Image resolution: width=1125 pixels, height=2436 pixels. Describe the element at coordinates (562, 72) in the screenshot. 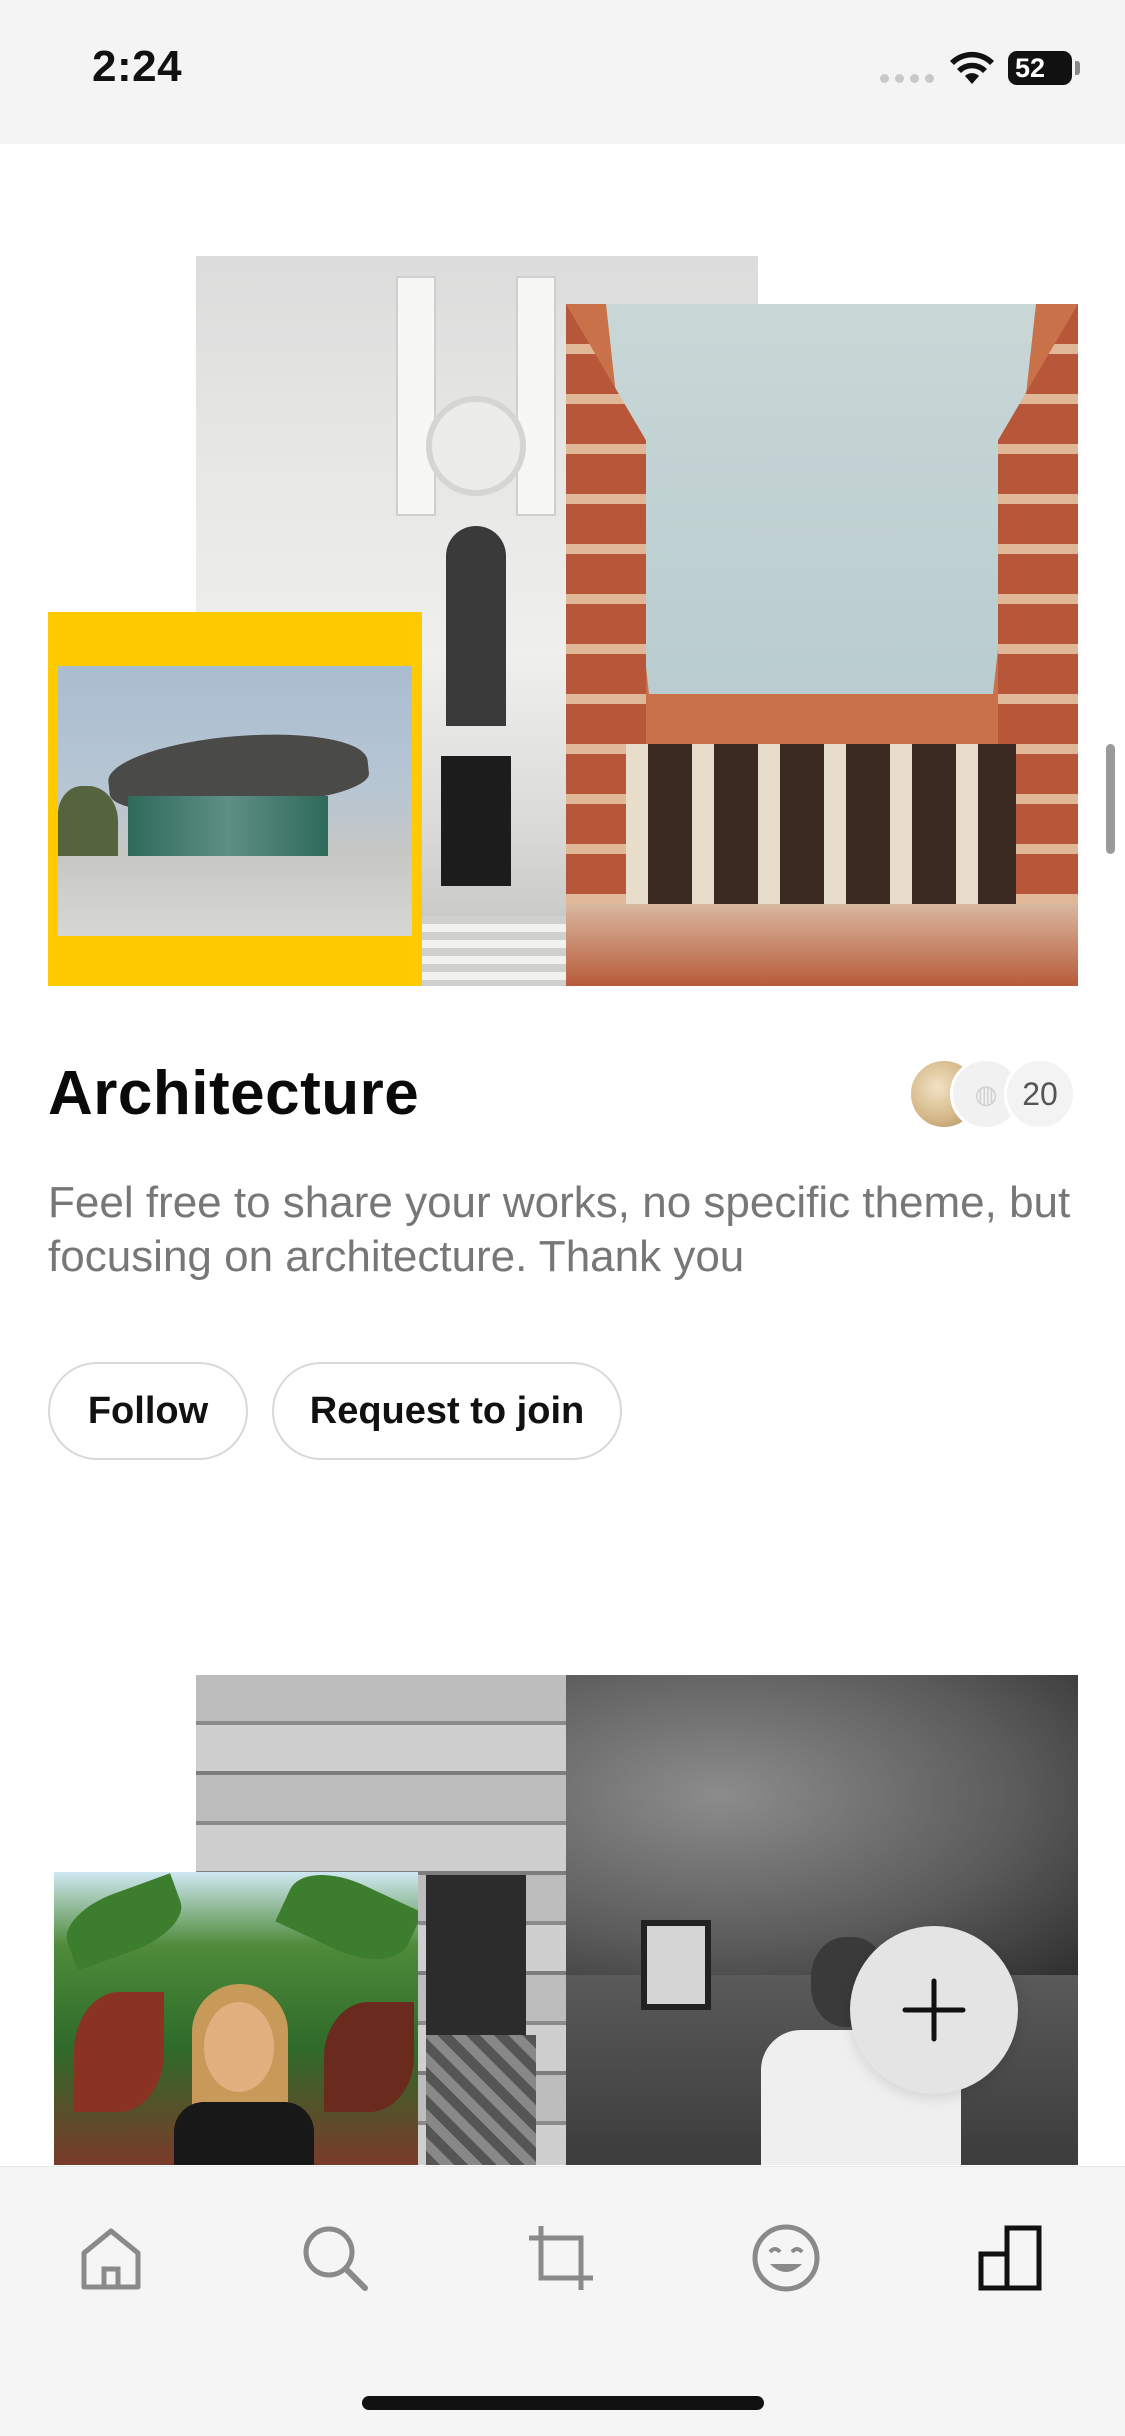

I see `status-bar: 2:24 52` at that location.